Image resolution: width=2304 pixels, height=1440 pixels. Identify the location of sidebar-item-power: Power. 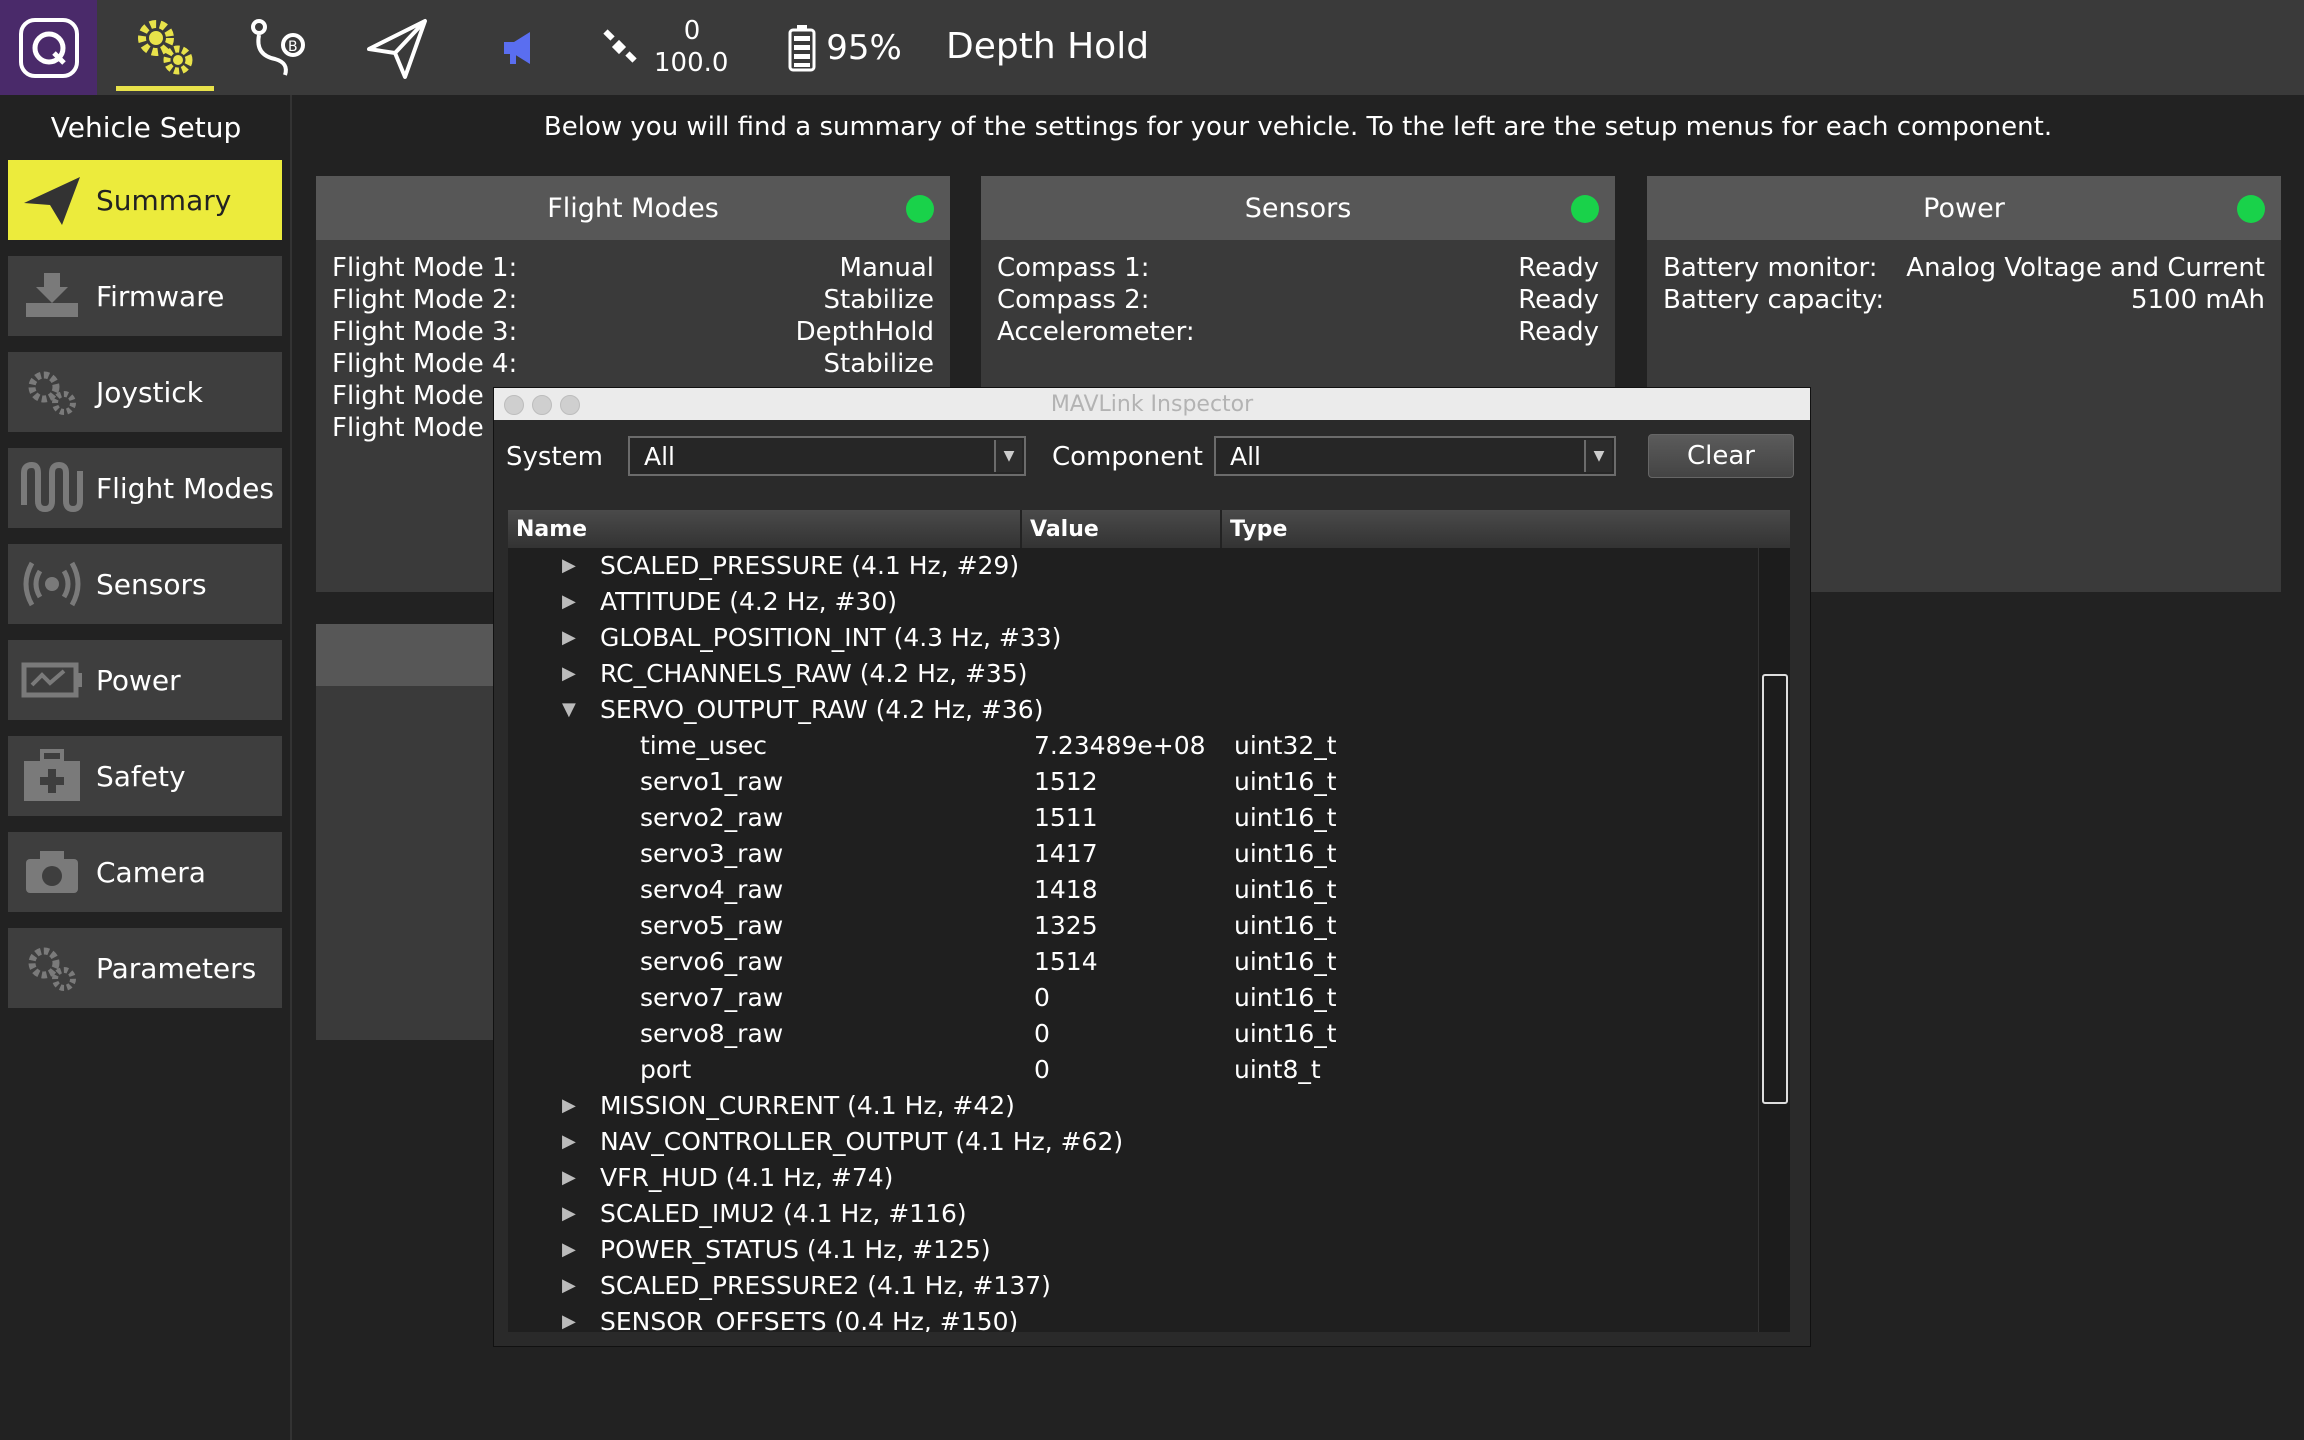
(145, 680).